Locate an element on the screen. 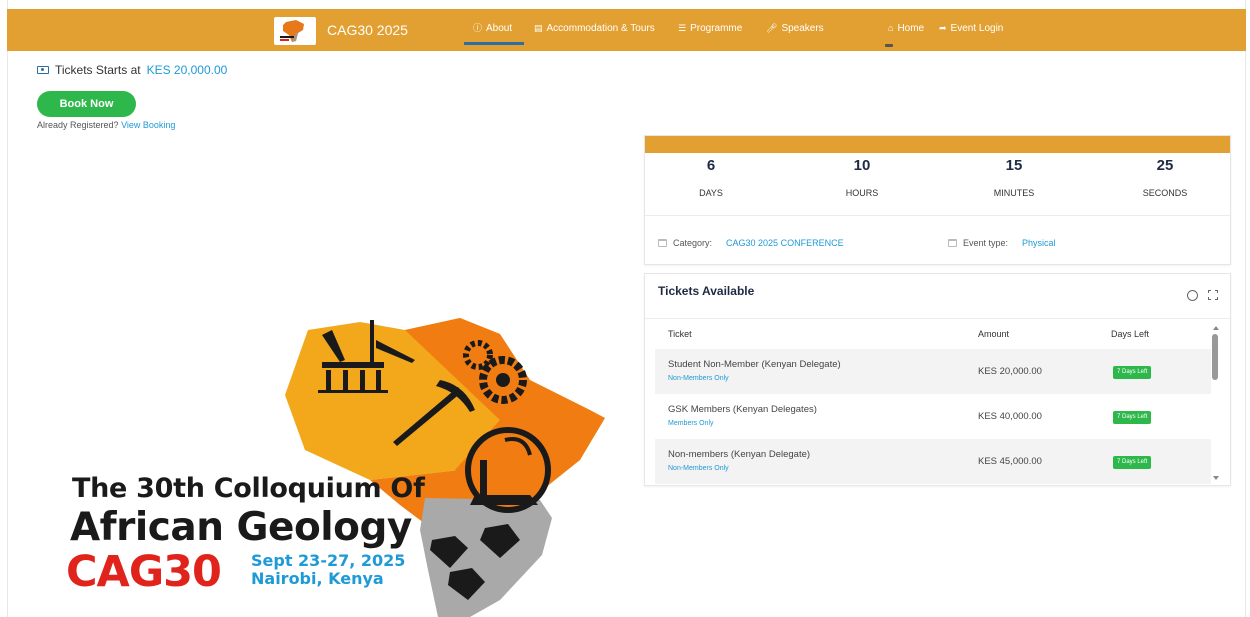 The width and height of the screenshot is (1250, 617). nav-accommodation-label: Accommodation & Tours is located at coordinates (600, 28).